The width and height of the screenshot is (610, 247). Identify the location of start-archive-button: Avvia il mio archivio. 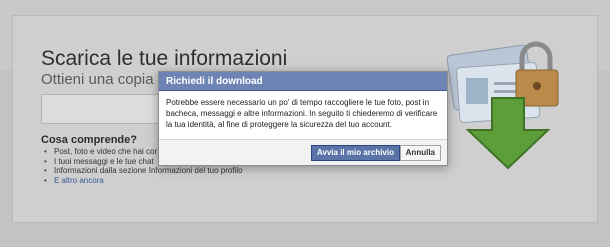
(355, 153).